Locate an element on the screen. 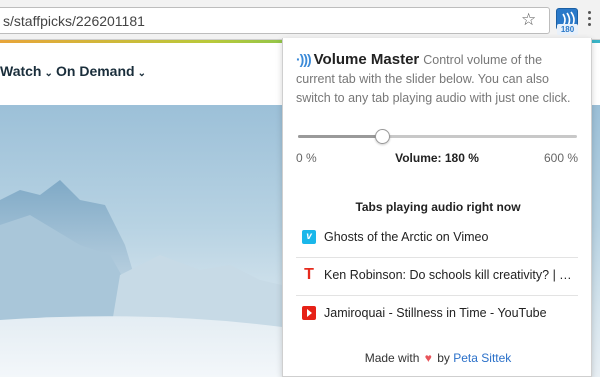 Image resolution: width=600 pixels, height=377 pixels. vimeo-icon: v is located at coordinates (309, 237).